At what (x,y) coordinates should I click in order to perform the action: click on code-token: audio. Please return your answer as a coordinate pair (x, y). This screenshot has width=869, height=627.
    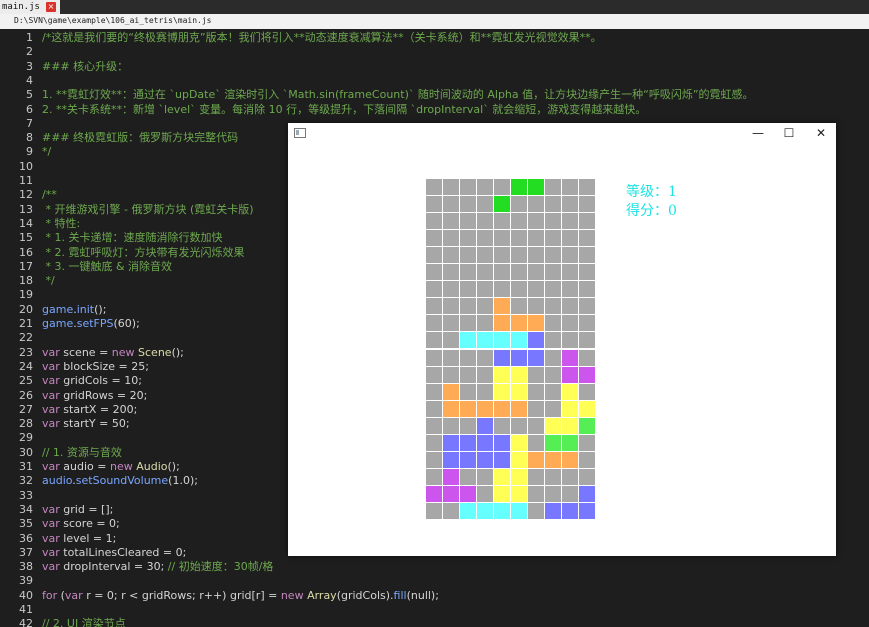
    Looking at the image, I should click on (57, 481).